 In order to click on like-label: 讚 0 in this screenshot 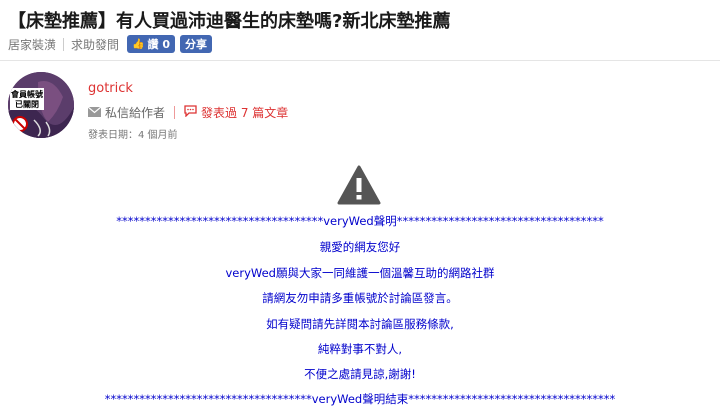, I will do `click(158, 44)`.